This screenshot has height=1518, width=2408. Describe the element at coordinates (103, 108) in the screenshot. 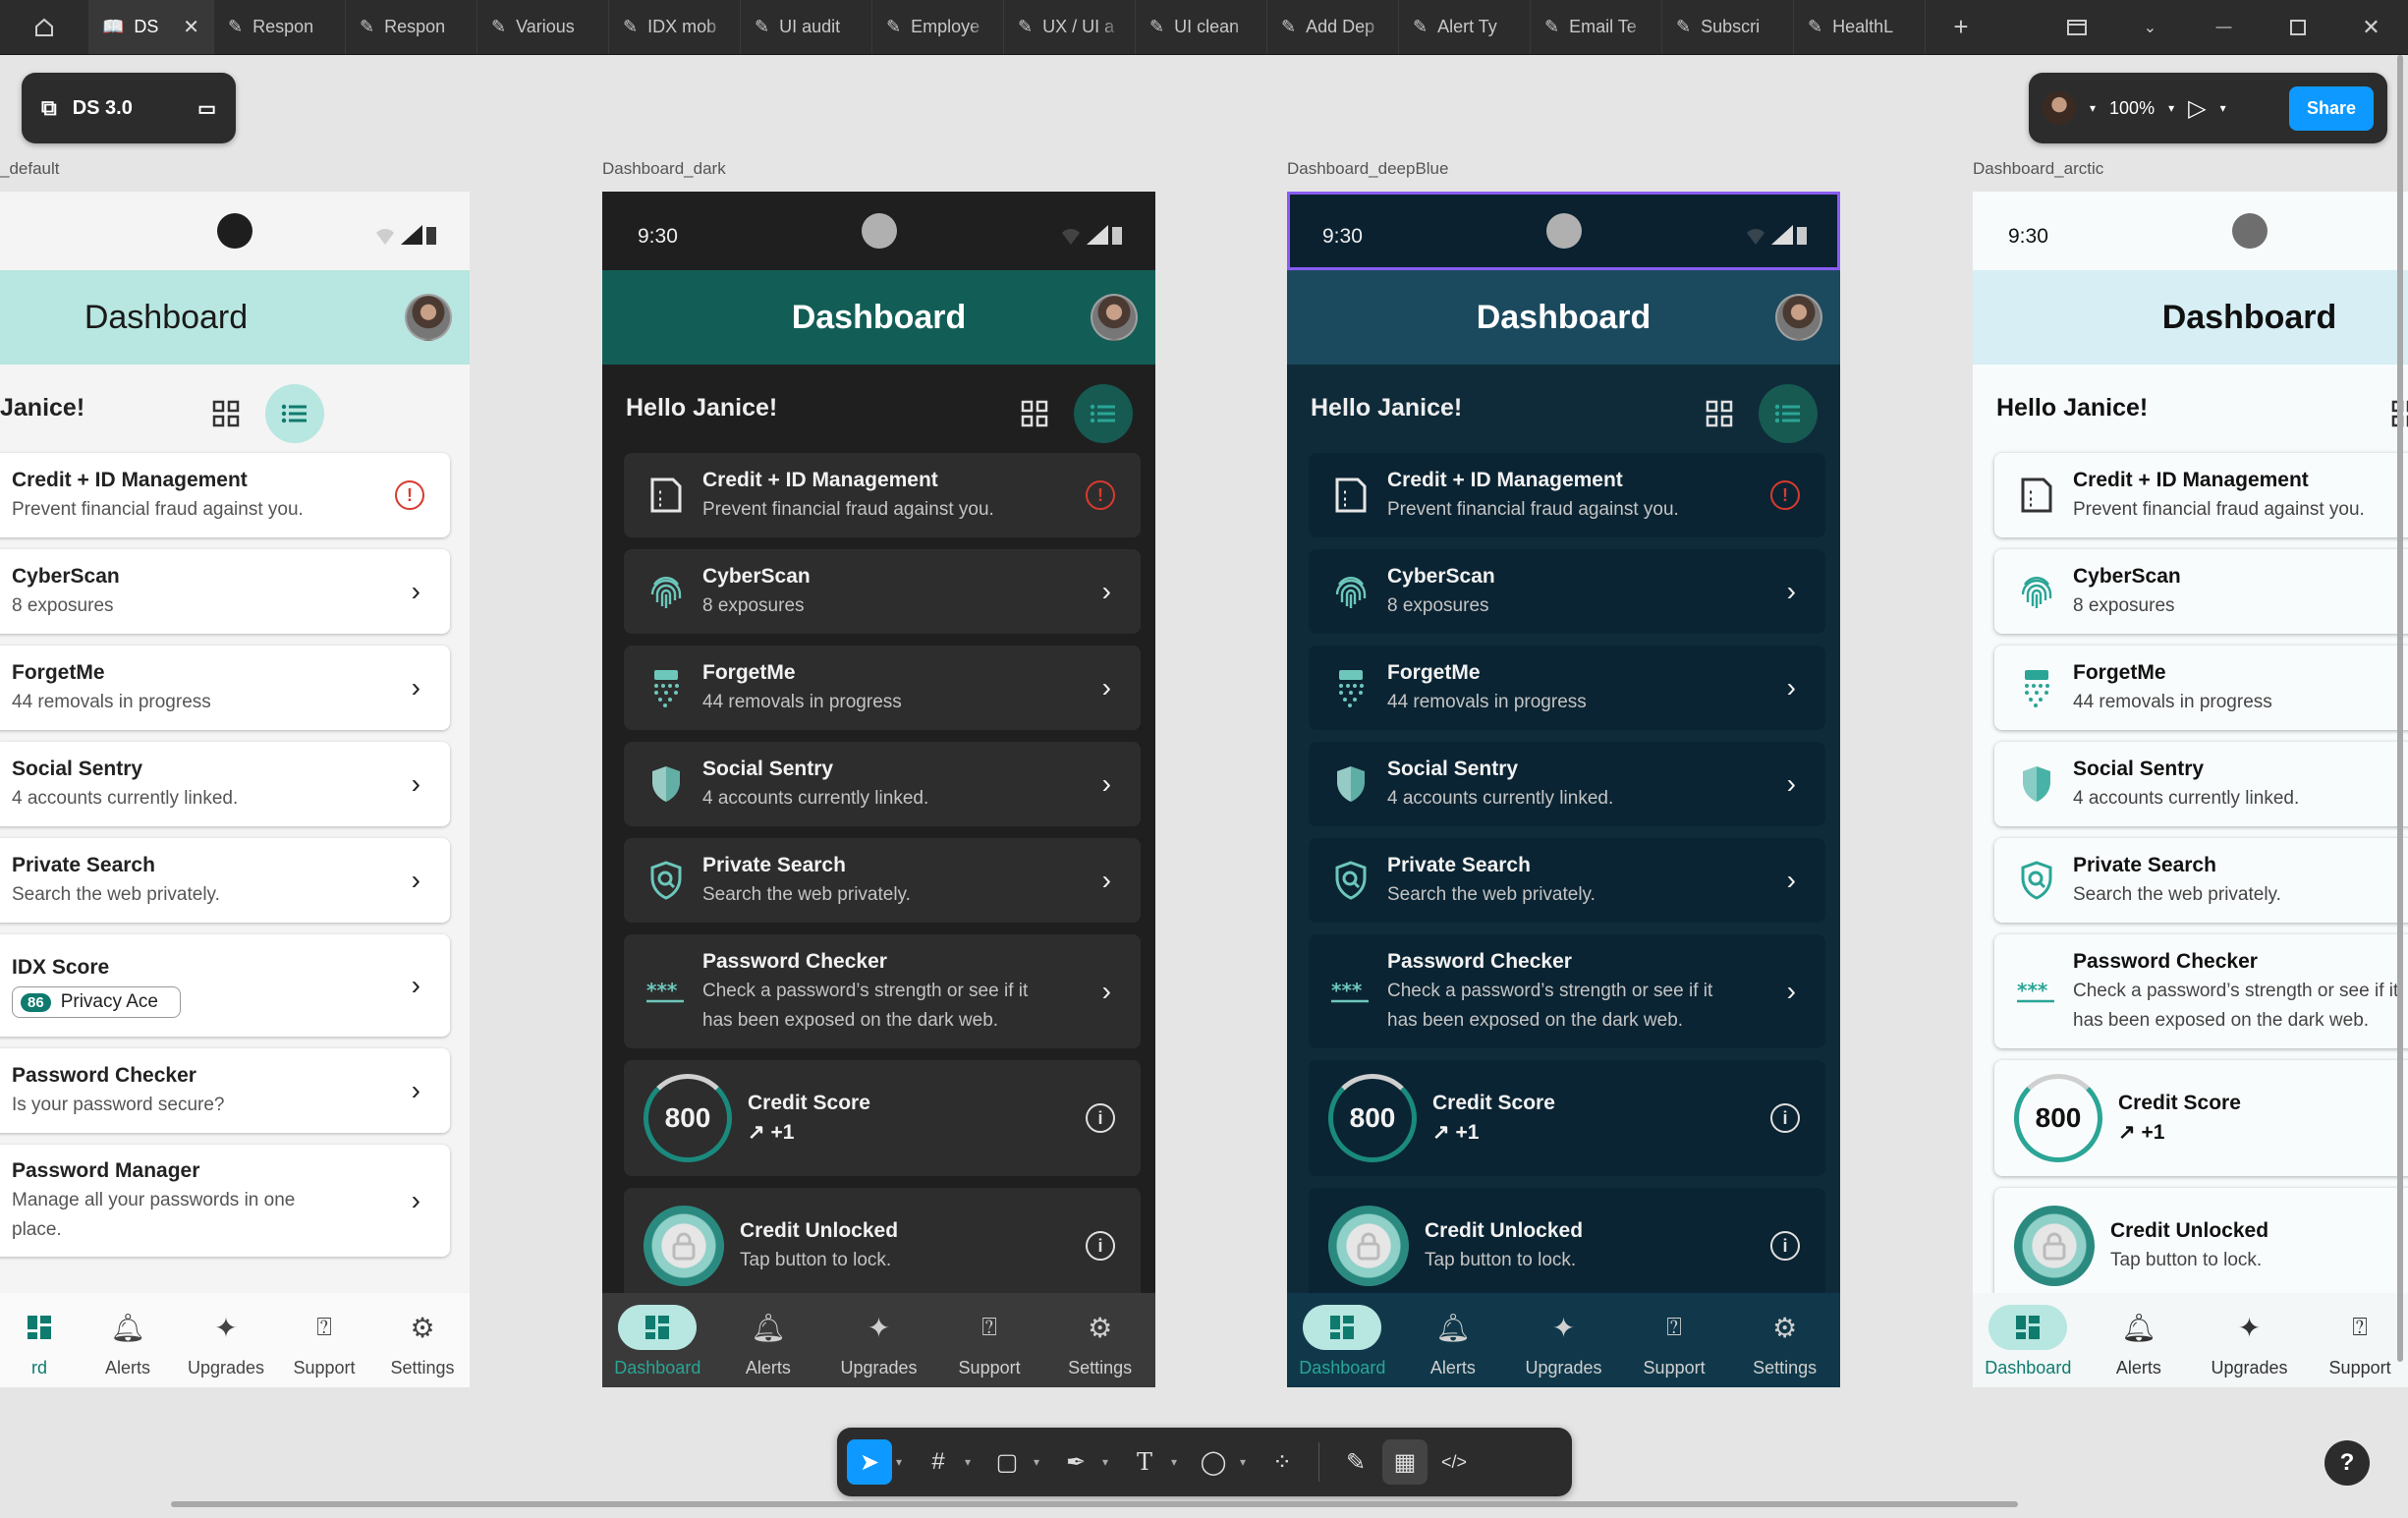

I see `file-name: DS 3.0` at that location.